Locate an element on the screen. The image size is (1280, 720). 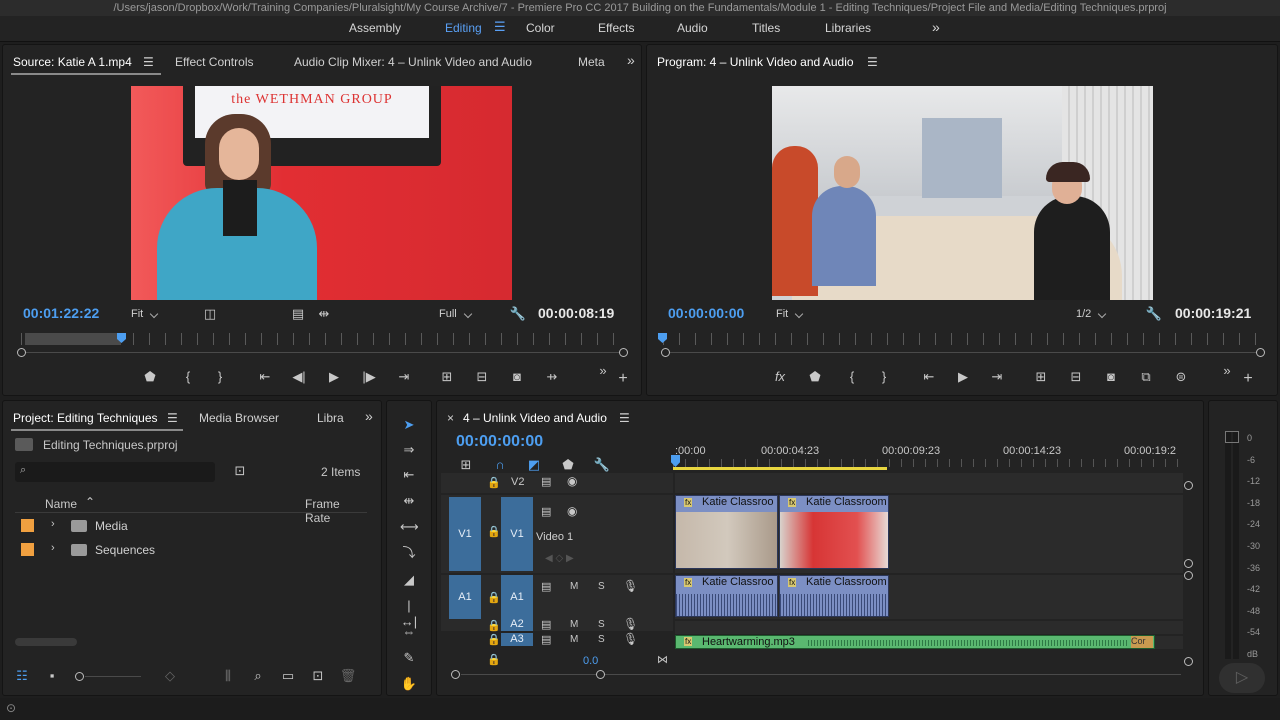
program-fit-dropdown: Fit is located at coordinates (782, 314).